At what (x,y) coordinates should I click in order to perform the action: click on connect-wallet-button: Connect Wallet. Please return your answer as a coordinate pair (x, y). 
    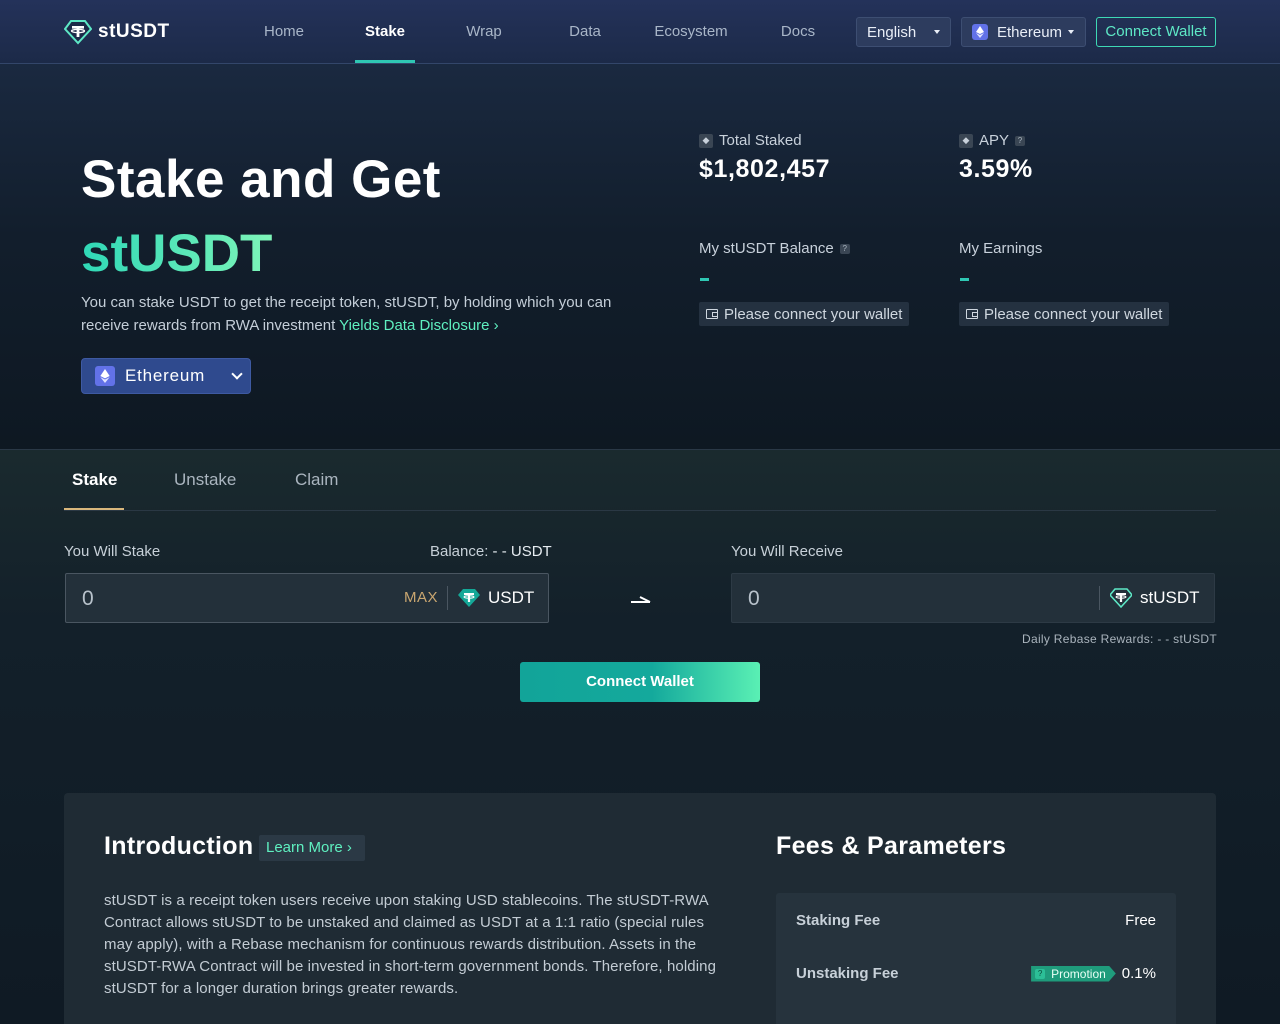
    Looking at the image, I should click on (640, 682).